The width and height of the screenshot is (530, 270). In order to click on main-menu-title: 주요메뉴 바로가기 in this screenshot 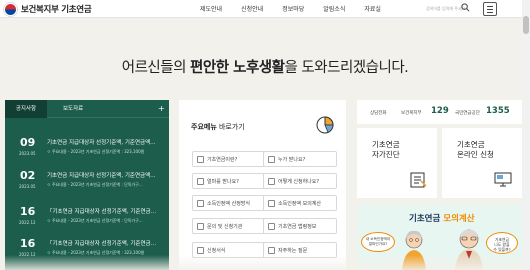, I will do `click(218, 127)`.